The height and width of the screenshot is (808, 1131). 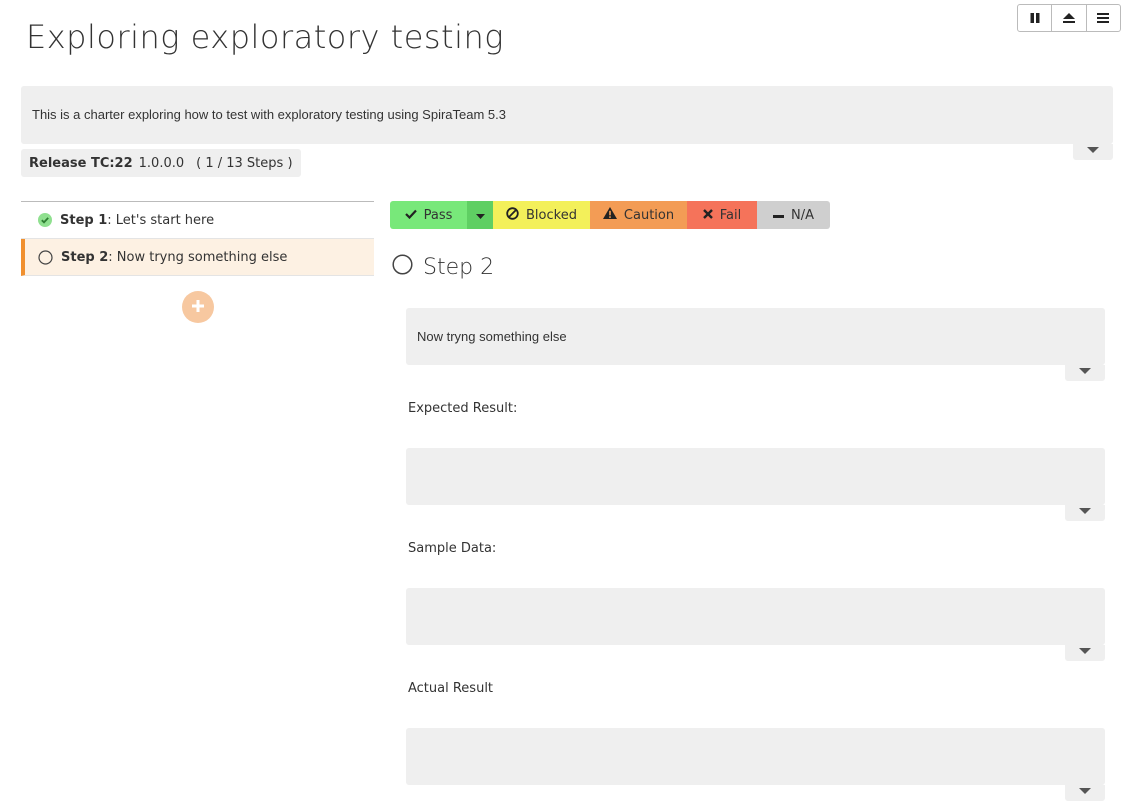 I want to click on pause-columns-icon, so click(x=1035, y=18).